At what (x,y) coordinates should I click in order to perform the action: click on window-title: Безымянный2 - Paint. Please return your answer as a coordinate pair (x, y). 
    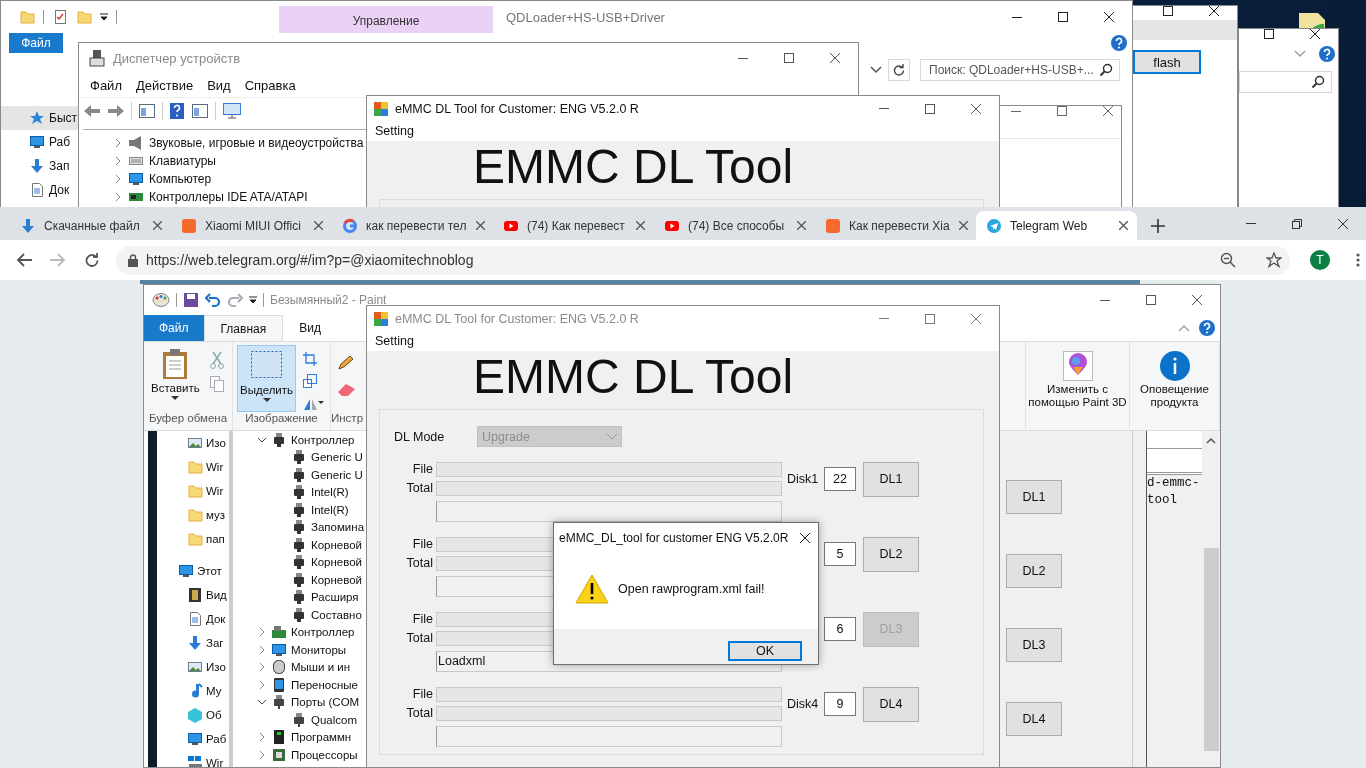
    Looking at the image, I should click on (328, 300).